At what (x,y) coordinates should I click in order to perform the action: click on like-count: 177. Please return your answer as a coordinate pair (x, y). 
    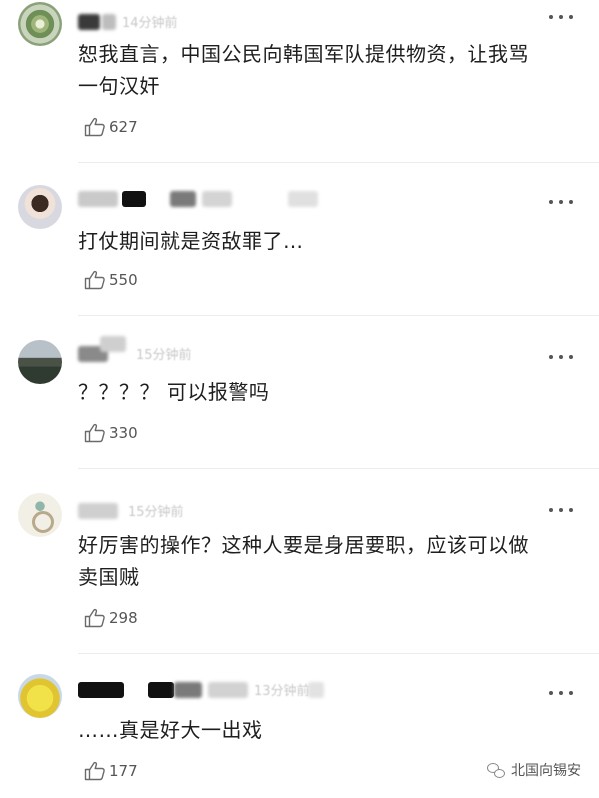
    Looking at the image, I should click on (123, 771).